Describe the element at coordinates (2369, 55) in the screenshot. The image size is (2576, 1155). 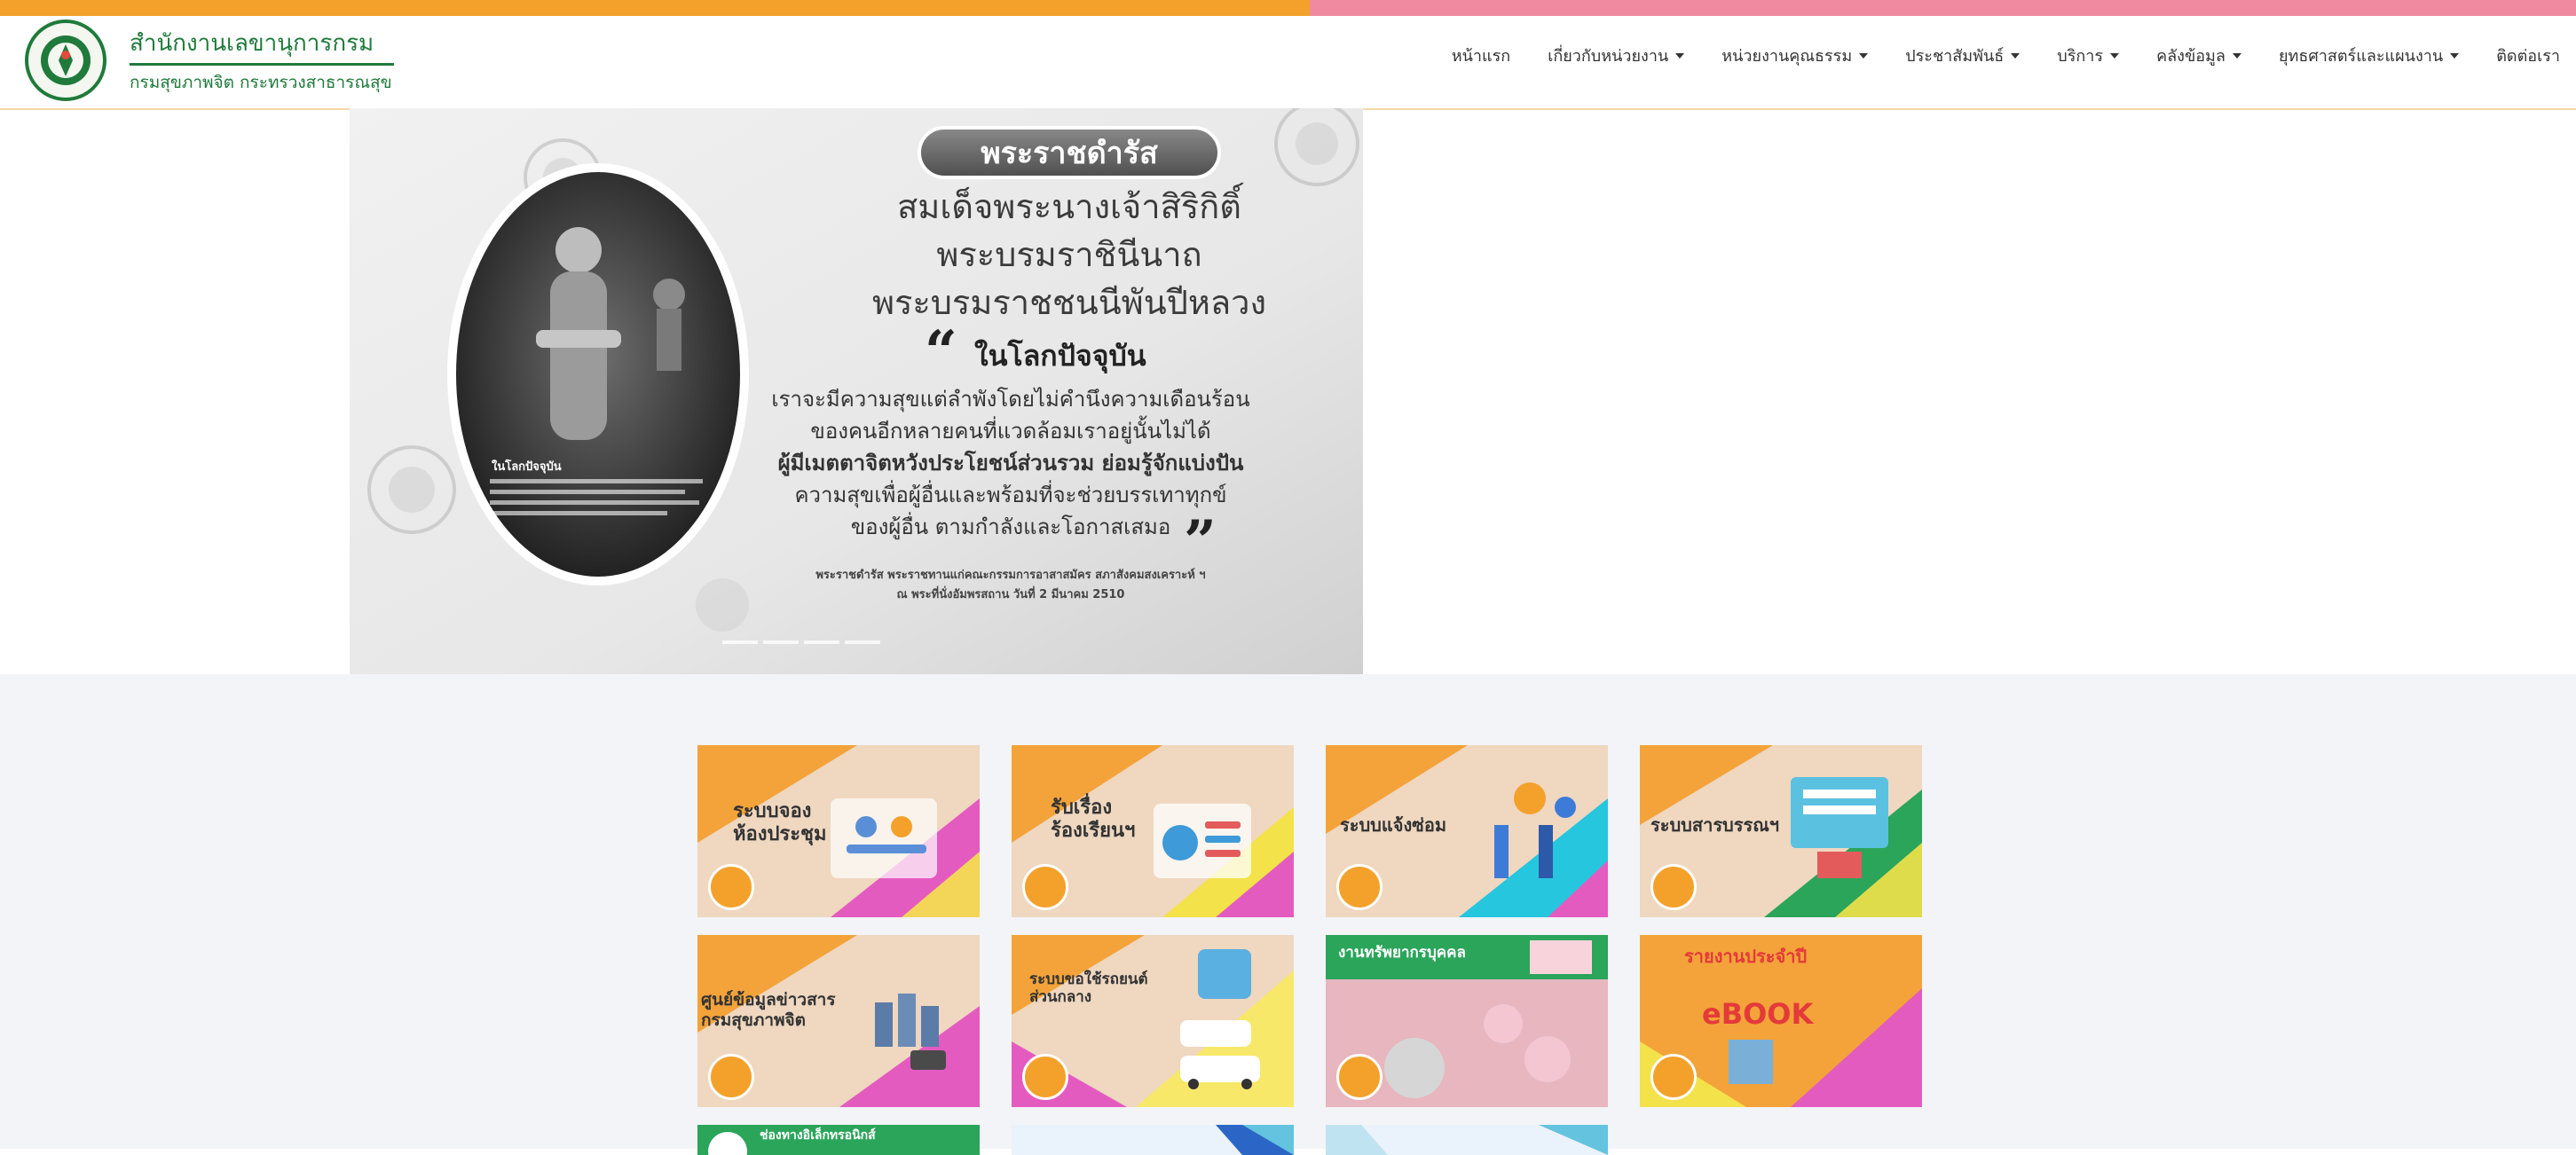
I see `nav-strategy: ยุทธศาสตร์และแผนงาน` at that location.